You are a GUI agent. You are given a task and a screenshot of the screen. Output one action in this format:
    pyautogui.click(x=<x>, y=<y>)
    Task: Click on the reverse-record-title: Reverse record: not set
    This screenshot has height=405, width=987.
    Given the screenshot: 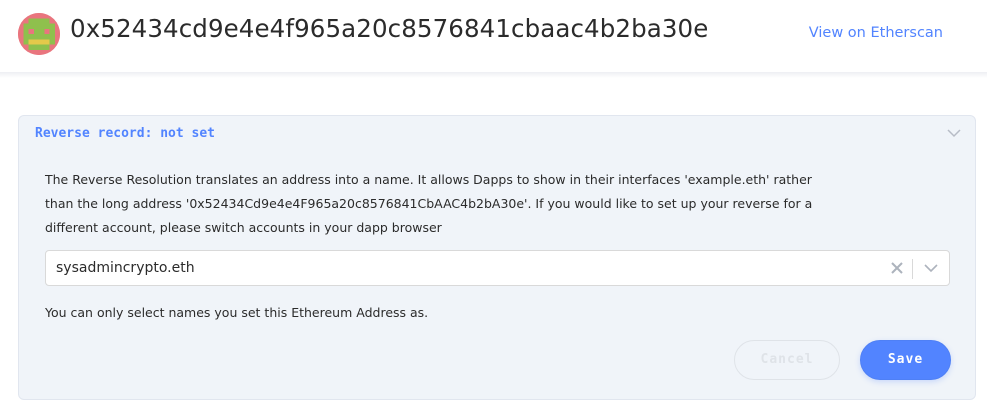 What is the action you would take?
    pyautogui.click(x=125, y=133)
    